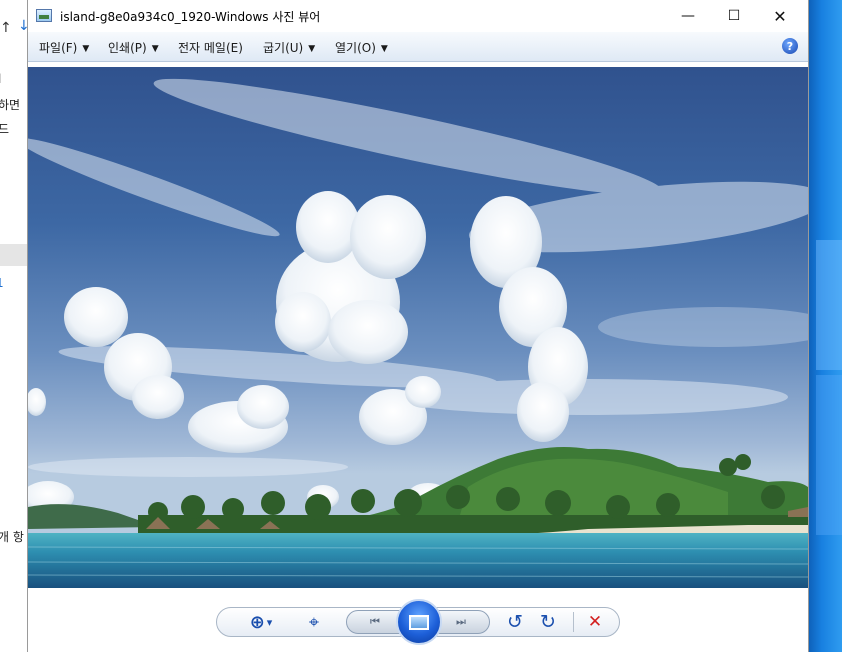 The width and height of the screenshot is (842, 652). I want to click on maximize-icon: ☐, so click(734, 16).